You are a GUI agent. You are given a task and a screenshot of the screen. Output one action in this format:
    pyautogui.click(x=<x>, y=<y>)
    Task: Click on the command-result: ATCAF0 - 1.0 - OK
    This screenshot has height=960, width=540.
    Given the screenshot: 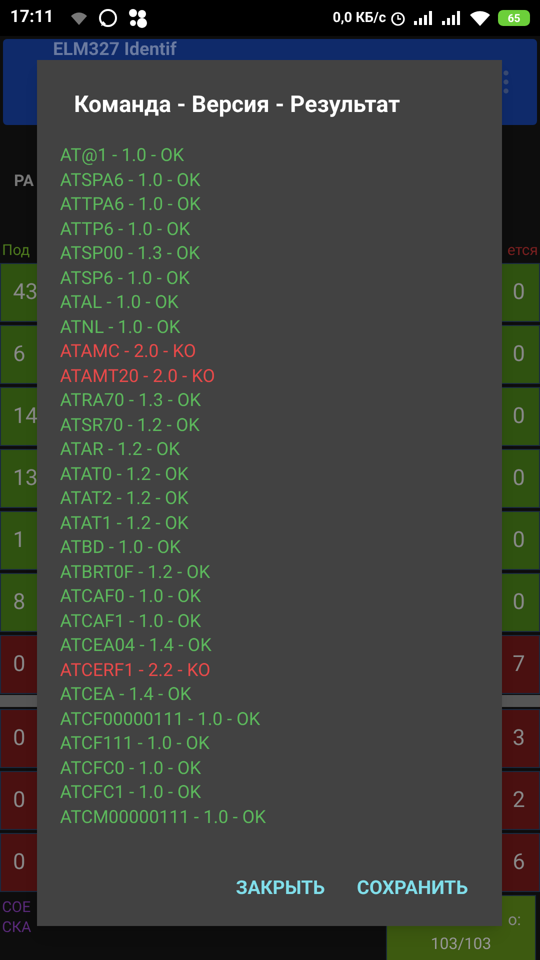 What is the action you would take?
    pyautogui.click(x=131, y=597)
    